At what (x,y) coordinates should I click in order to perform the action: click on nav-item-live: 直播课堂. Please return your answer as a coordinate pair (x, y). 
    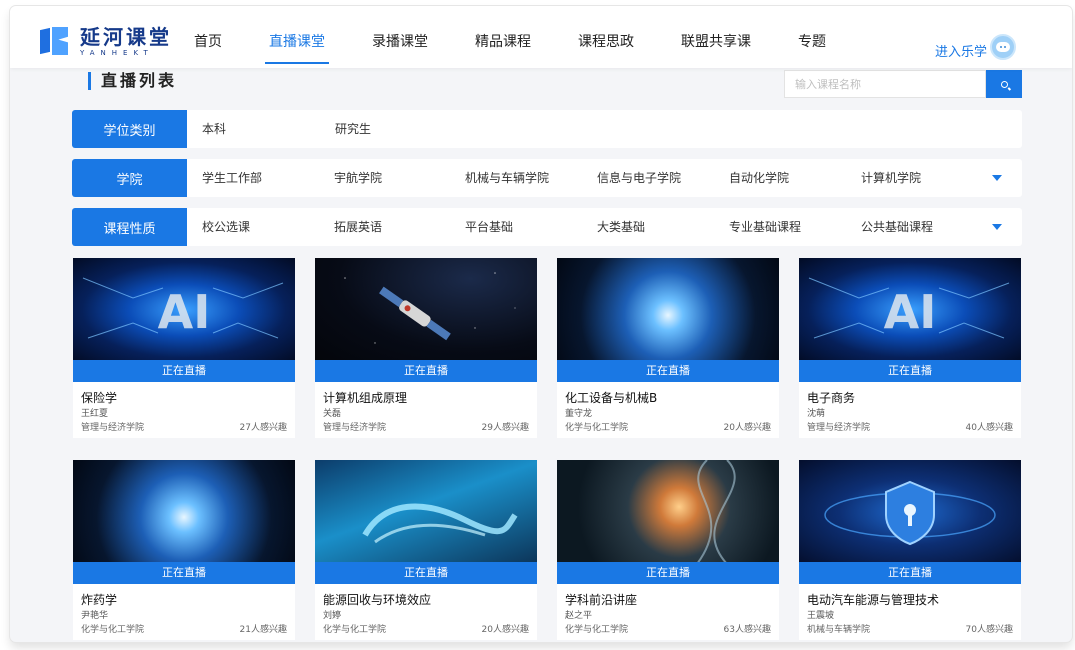
    Looking at the image, I should click on (297, 37).